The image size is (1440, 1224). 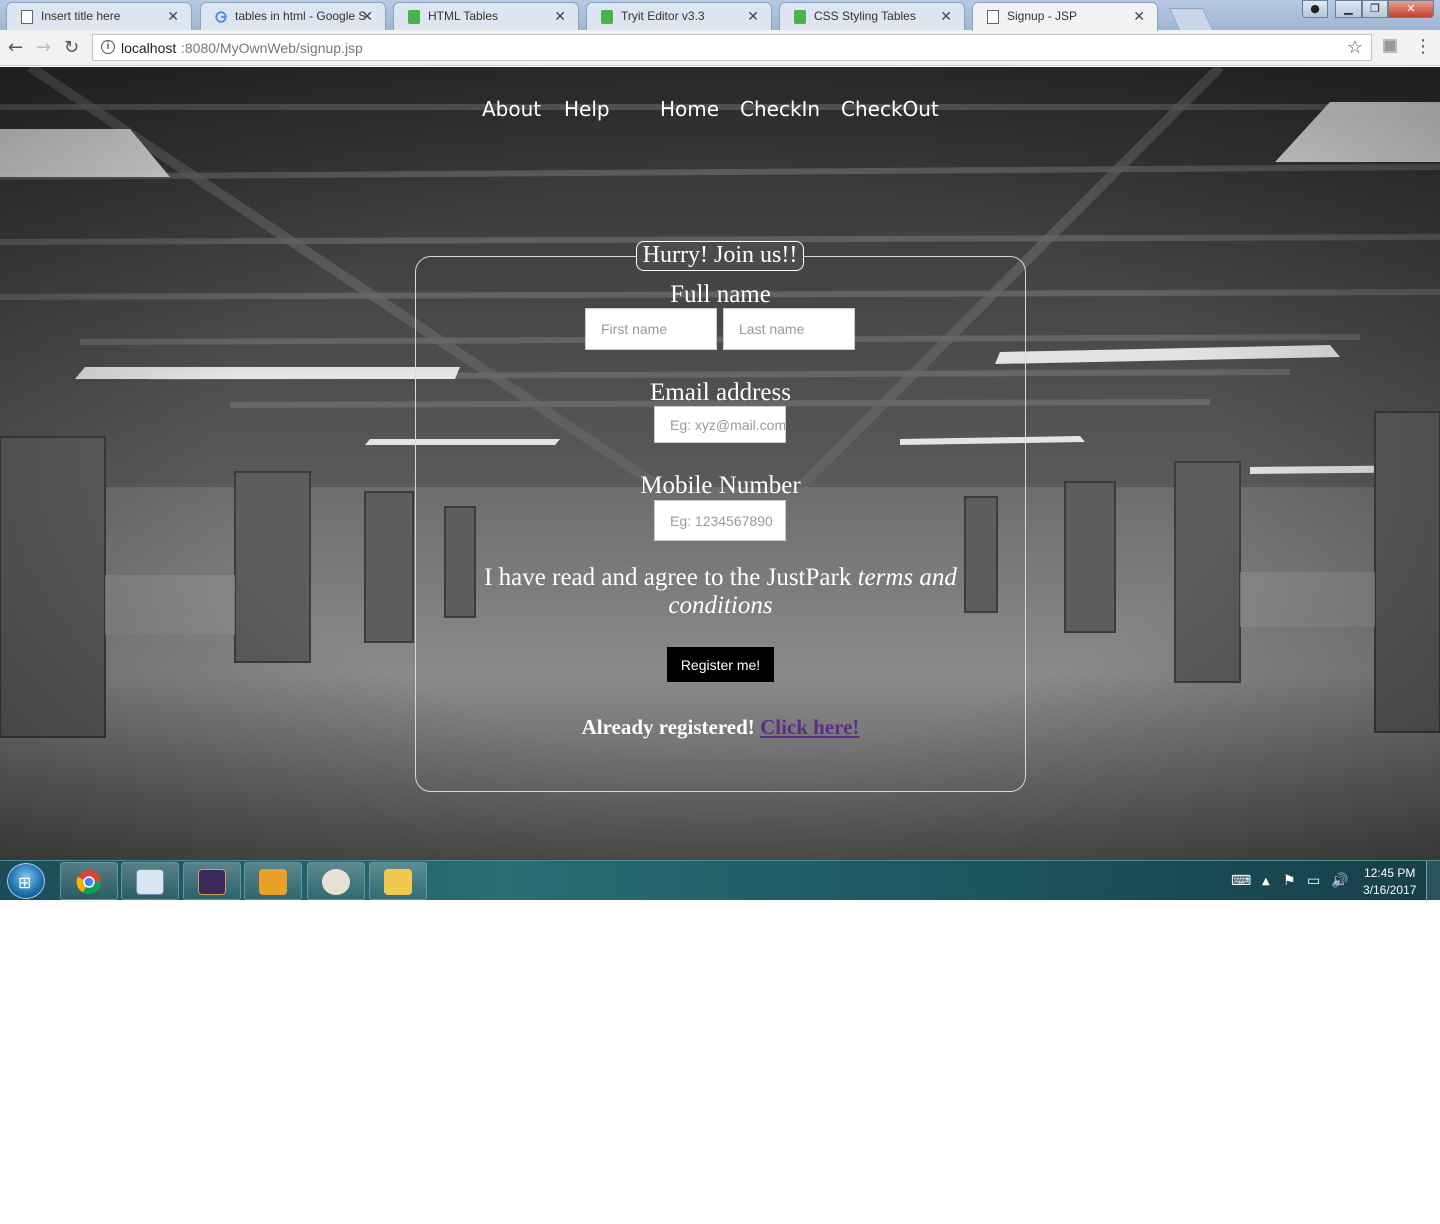 I want to click on login-link: Click here!, so click(x=809, y=727).